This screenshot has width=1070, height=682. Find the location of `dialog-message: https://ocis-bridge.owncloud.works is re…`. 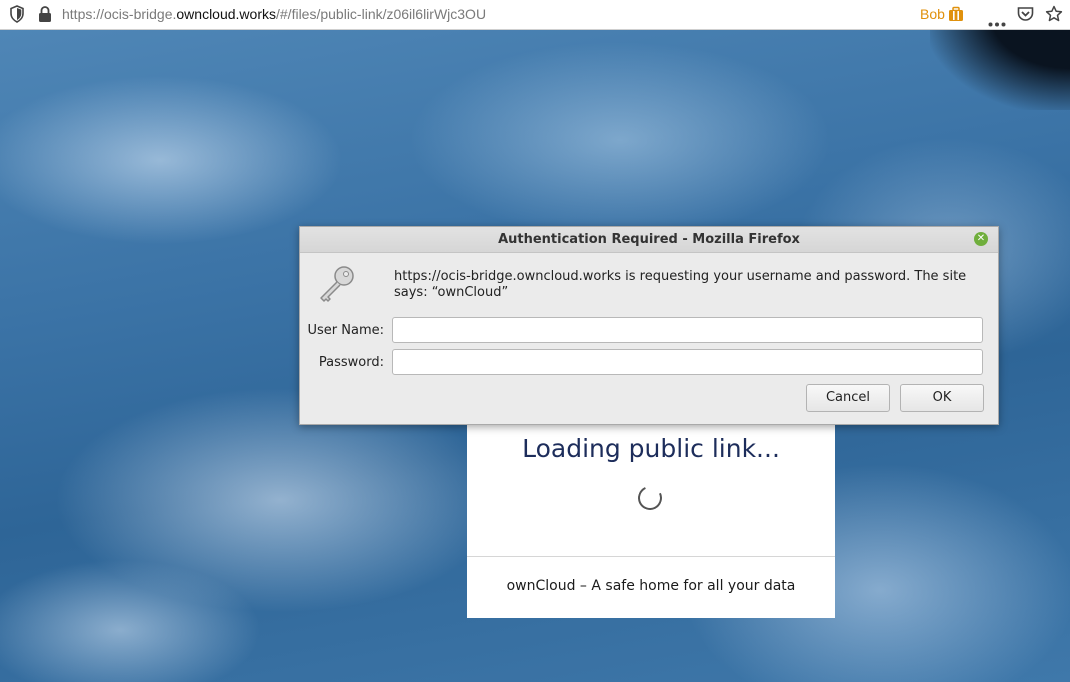

dialog-message: https://ocis-bridge.owncloud.works is re… is located at coordinates (680, 284).